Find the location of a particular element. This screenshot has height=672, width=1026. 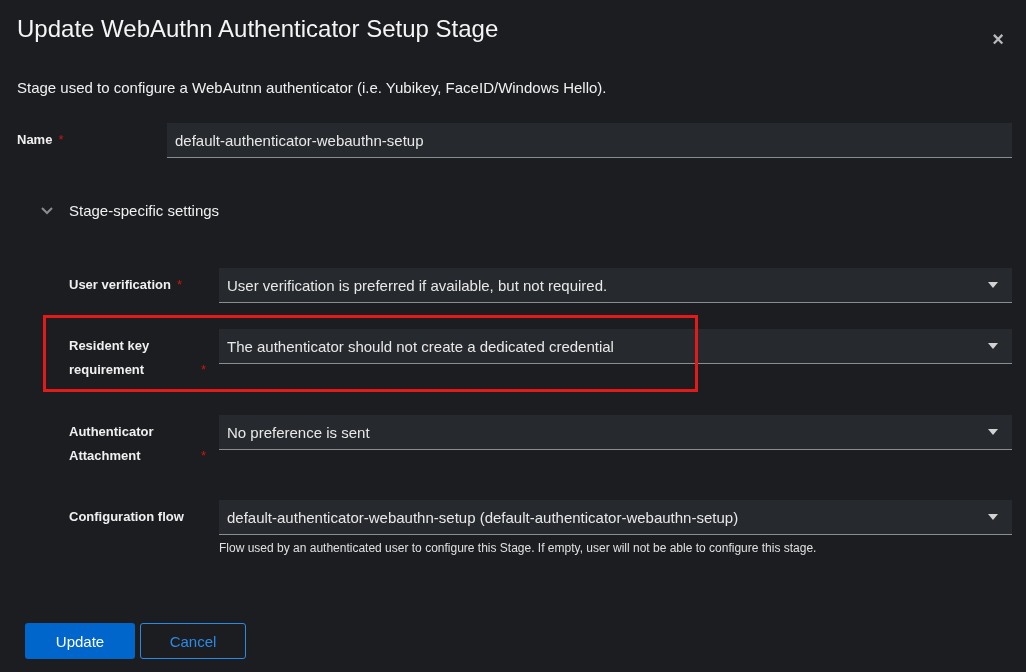

field-label: User verification is located at coordinates (120, 285).